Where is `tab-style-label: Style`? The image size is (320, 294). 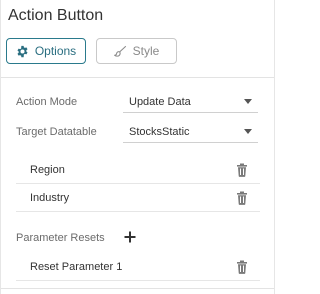 tab-style-label: Style is located at coordinates (146, 51).